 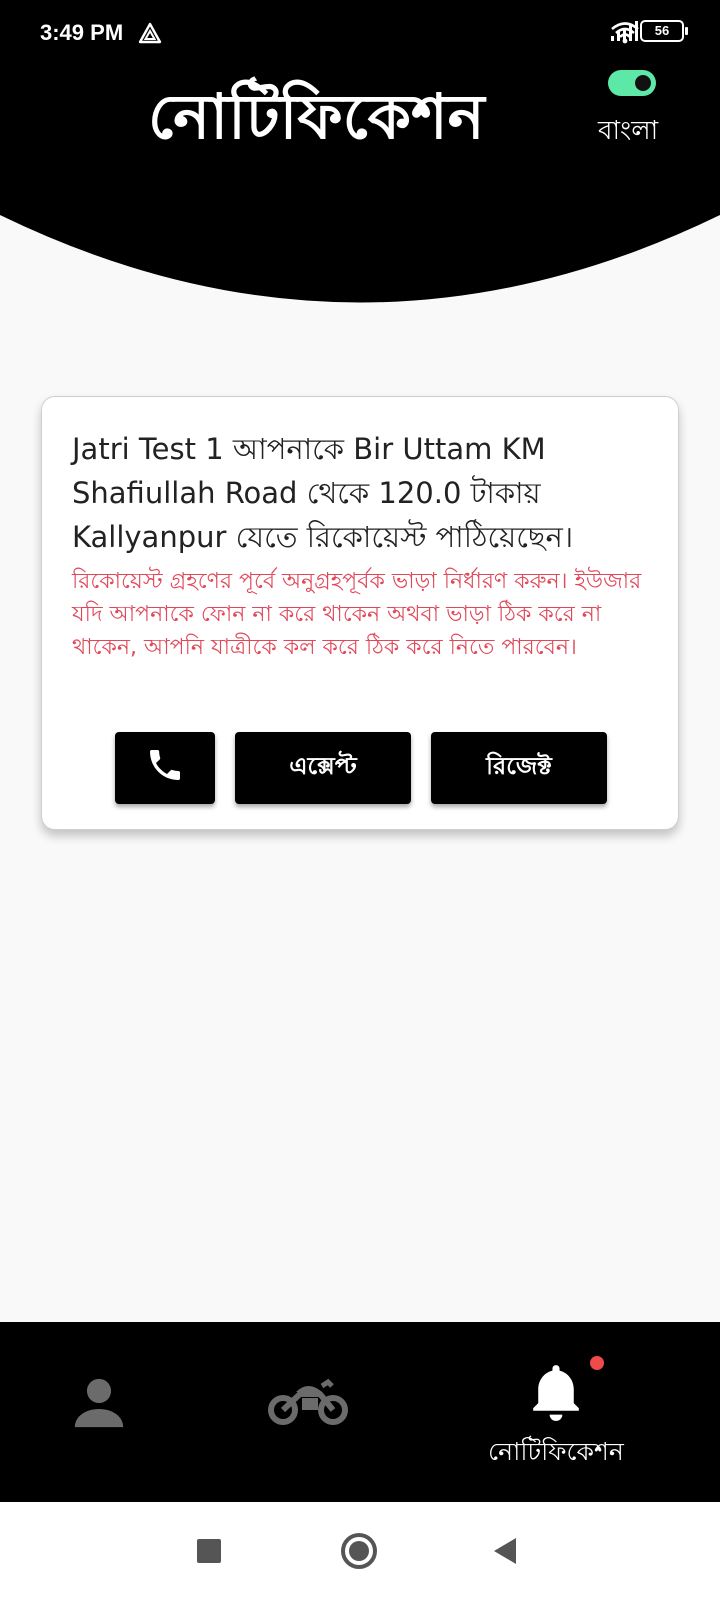 I want to click on bottom-navigation: নোটিফিকেশন, so click(x=360, y=1412).